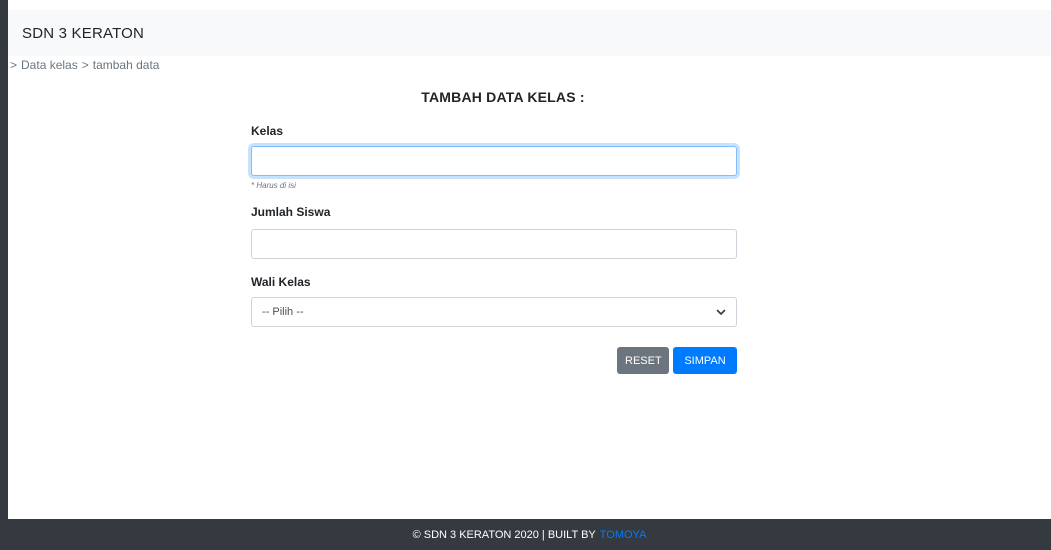 The image size is (1051, 550). What do you see at coordinates (49, 65) in the screenshot?
I see `breadcrumb-item-data-kelas: Data kelas` at bounding box center [49, 65].